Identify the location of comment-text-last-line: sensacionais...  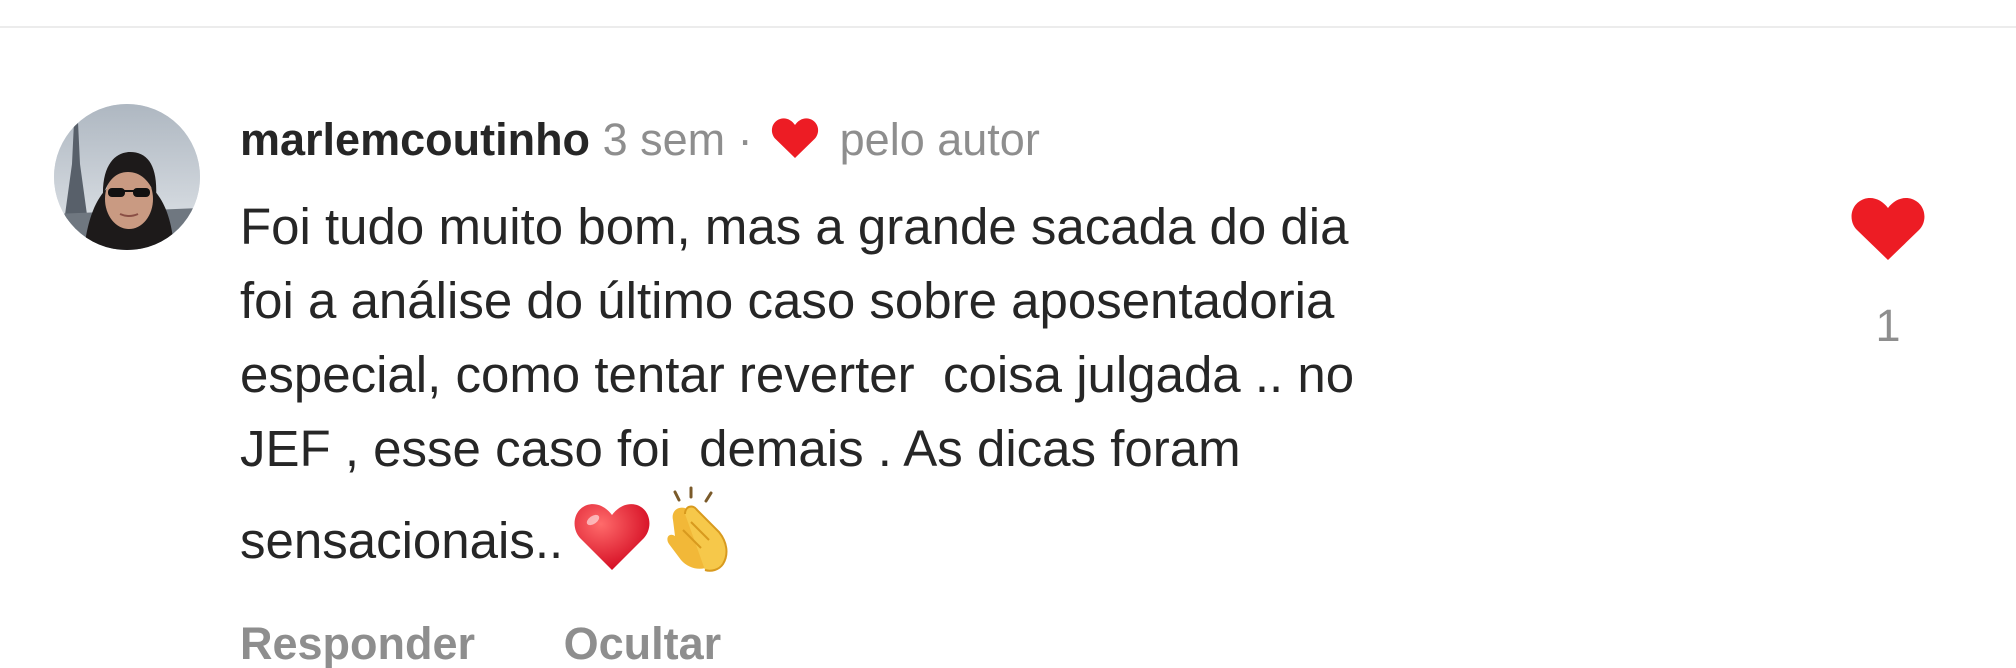
(980, 539).